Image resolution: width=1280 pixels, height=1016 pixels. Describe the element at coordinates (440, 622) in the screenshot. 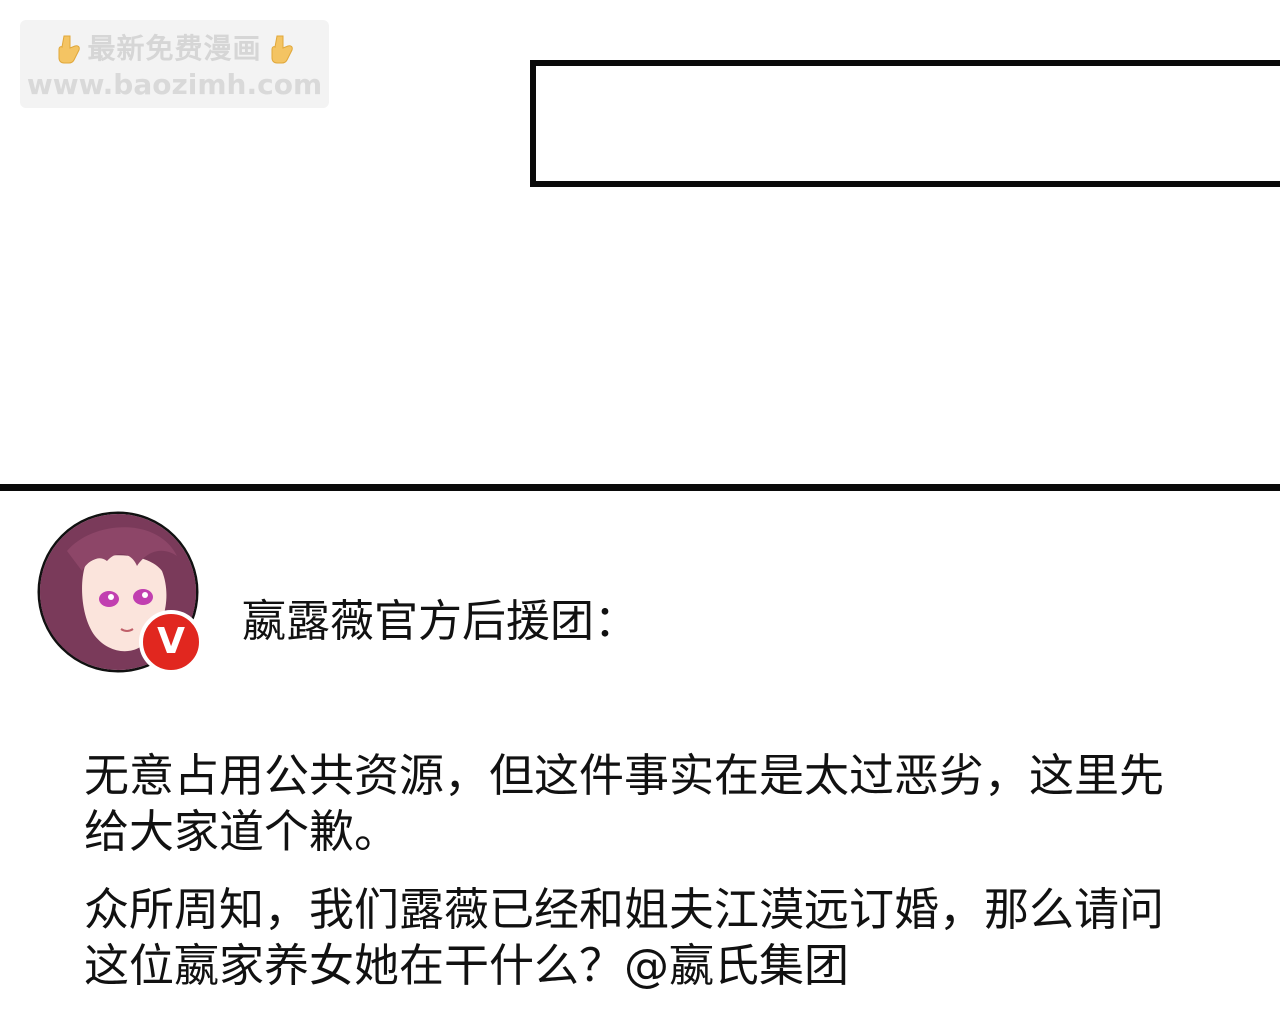

I see `author-name: 嬴露薇官方后援团：` at that location.